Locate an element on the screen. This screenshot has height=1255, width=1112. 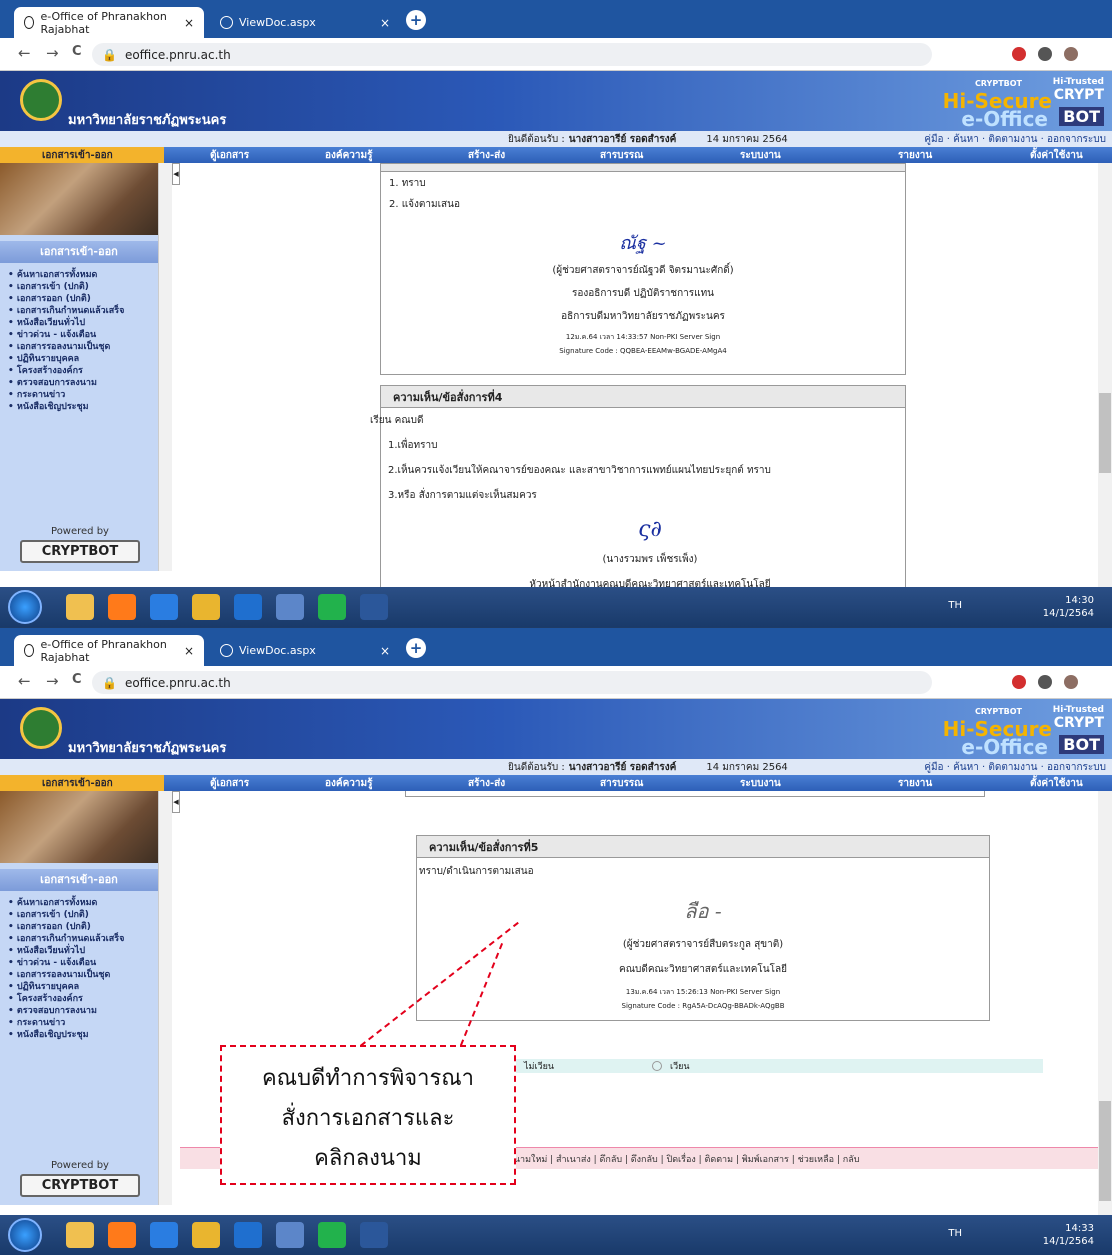
taskbar: TH 14:33 14/1/2564 is located at coordinates (556, 1235).